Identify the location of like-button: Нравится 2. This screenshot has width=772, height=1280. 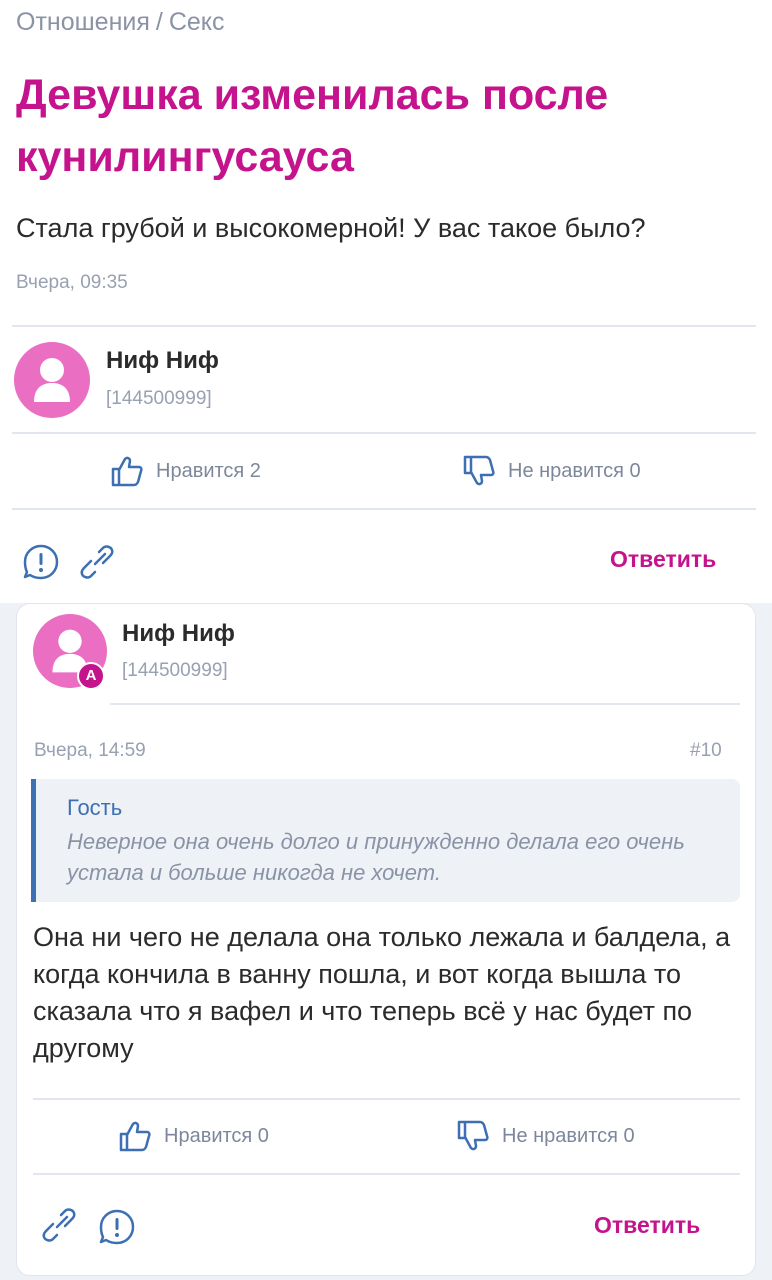
(185, 471).